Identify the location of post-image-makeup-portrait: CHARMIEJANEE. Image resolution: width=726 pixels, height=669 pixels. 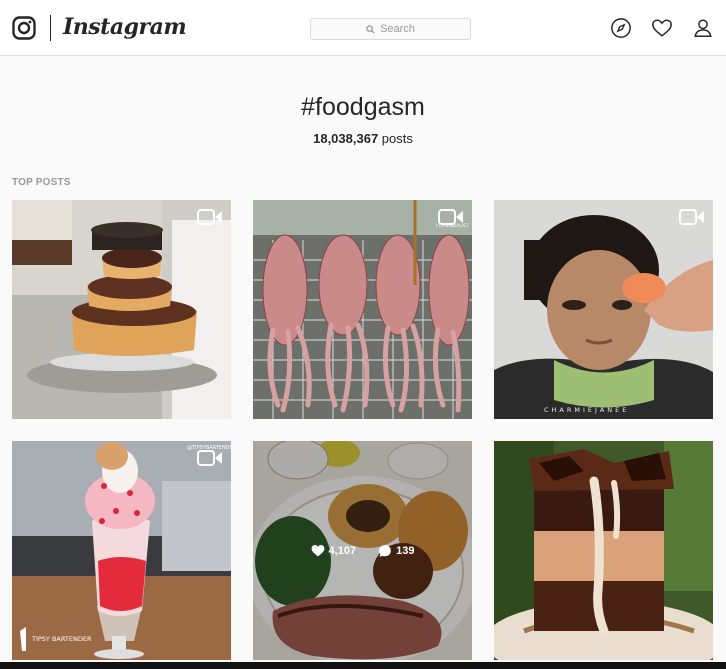
(603, 309).